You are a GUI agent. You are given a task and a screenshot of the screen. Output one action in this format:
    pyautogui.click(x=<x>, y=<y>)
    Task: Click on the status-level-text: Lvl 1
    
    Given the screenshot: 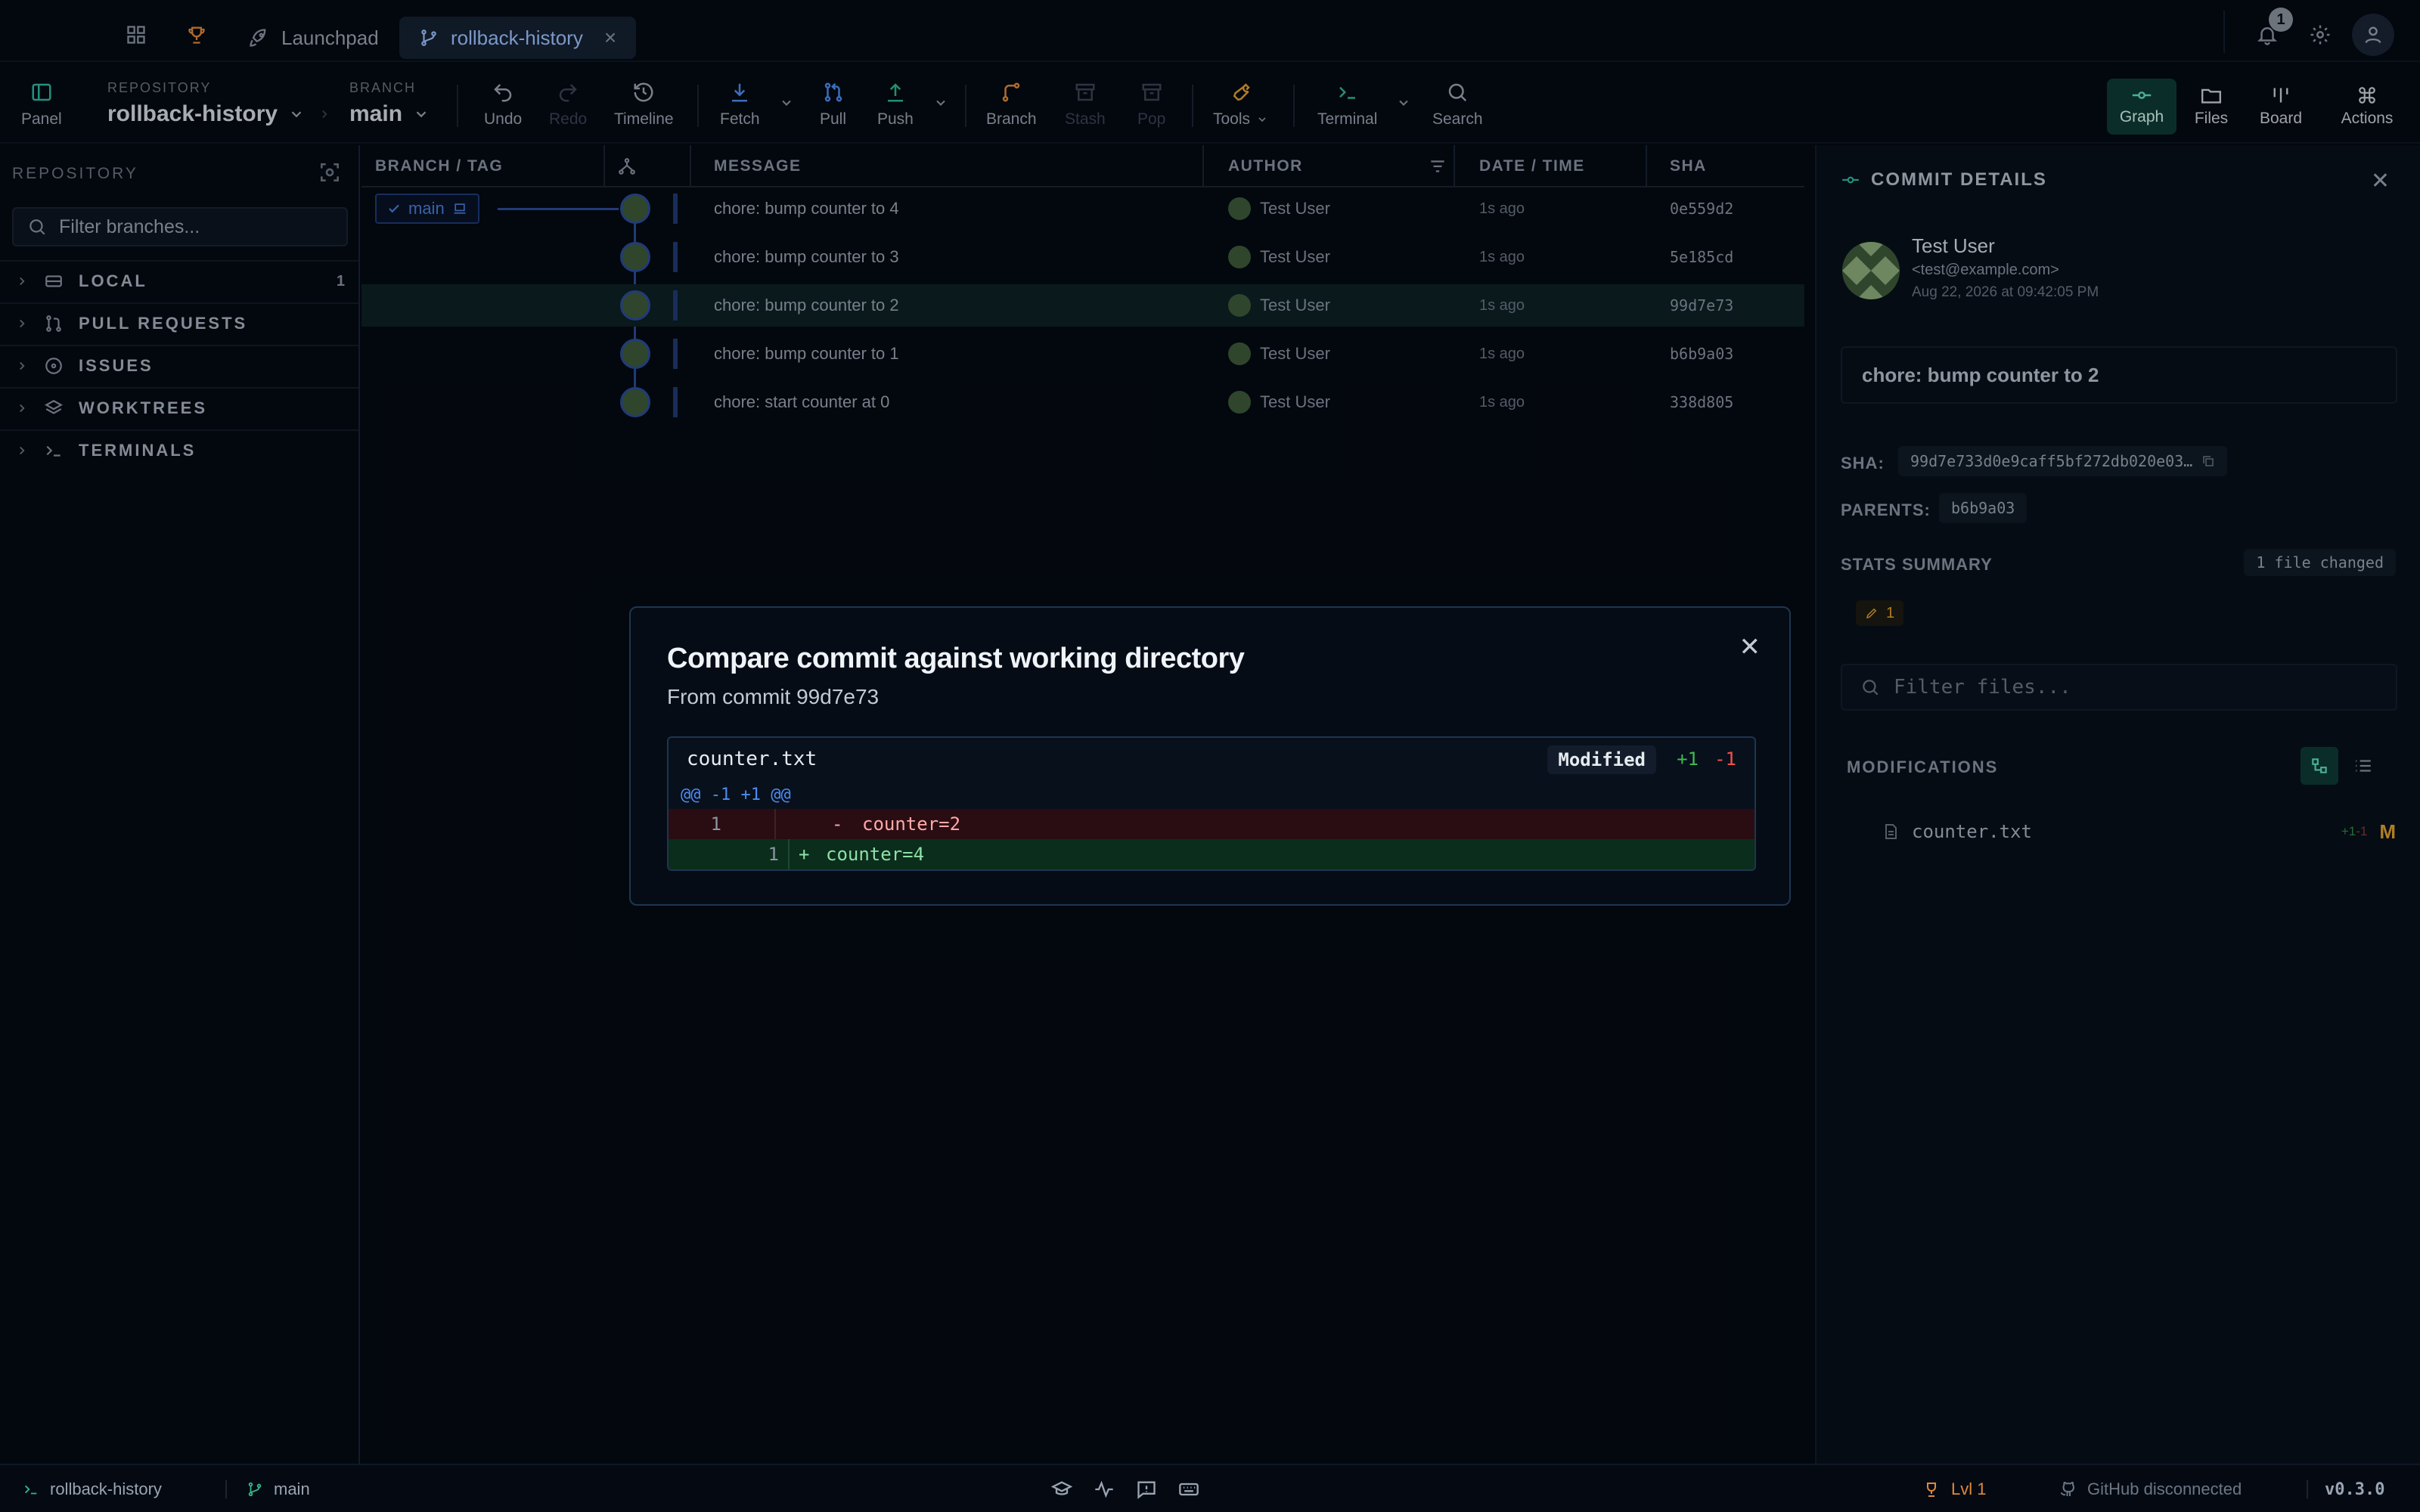 What is the action you would take?
    pyautogui.click(x=1969, y=1488)
    